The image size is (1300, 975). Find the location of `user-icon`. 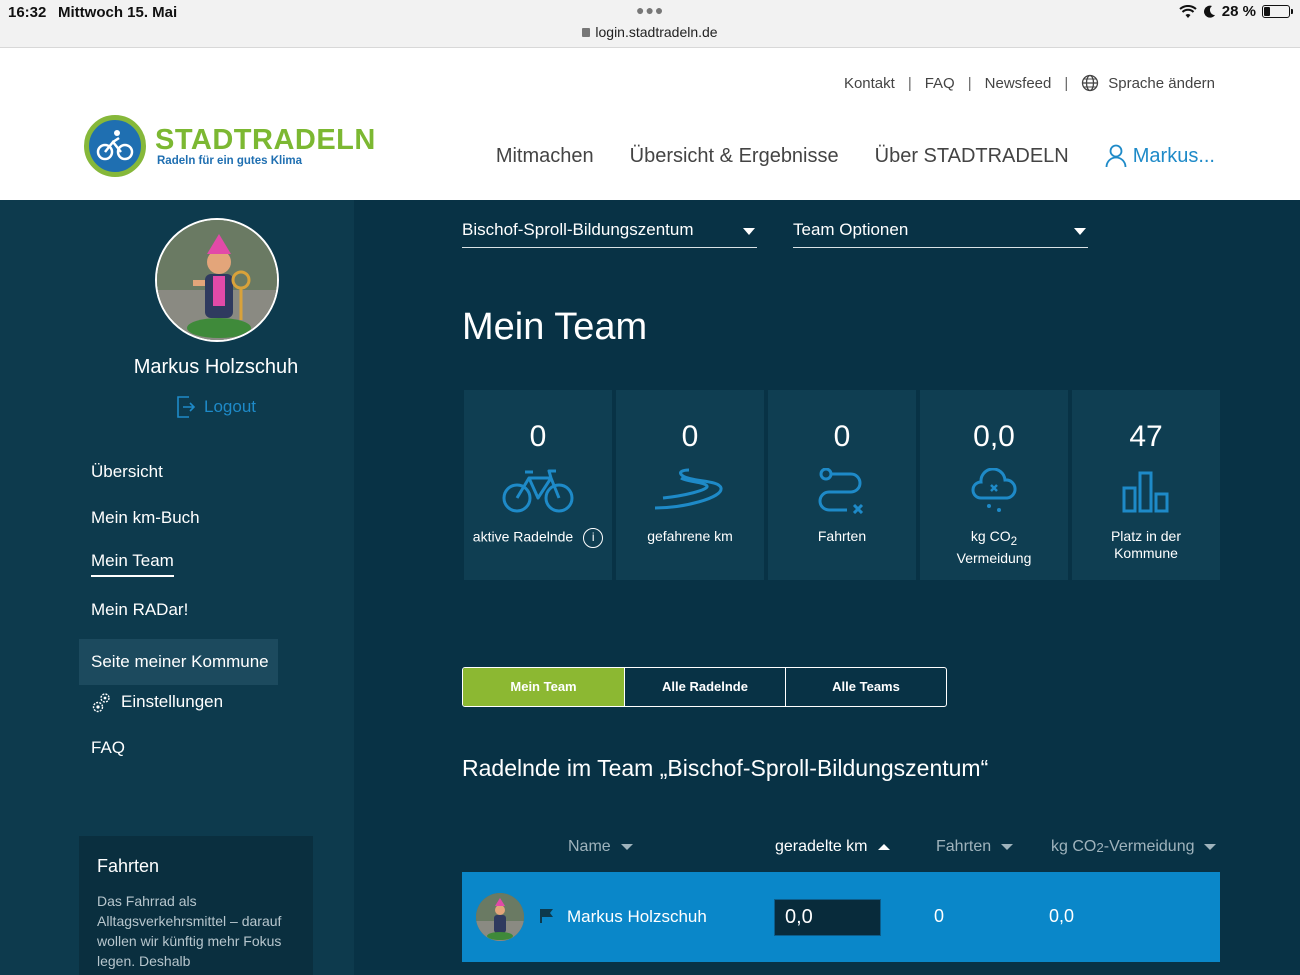

user-icon is located at coordinates (1116, 156).